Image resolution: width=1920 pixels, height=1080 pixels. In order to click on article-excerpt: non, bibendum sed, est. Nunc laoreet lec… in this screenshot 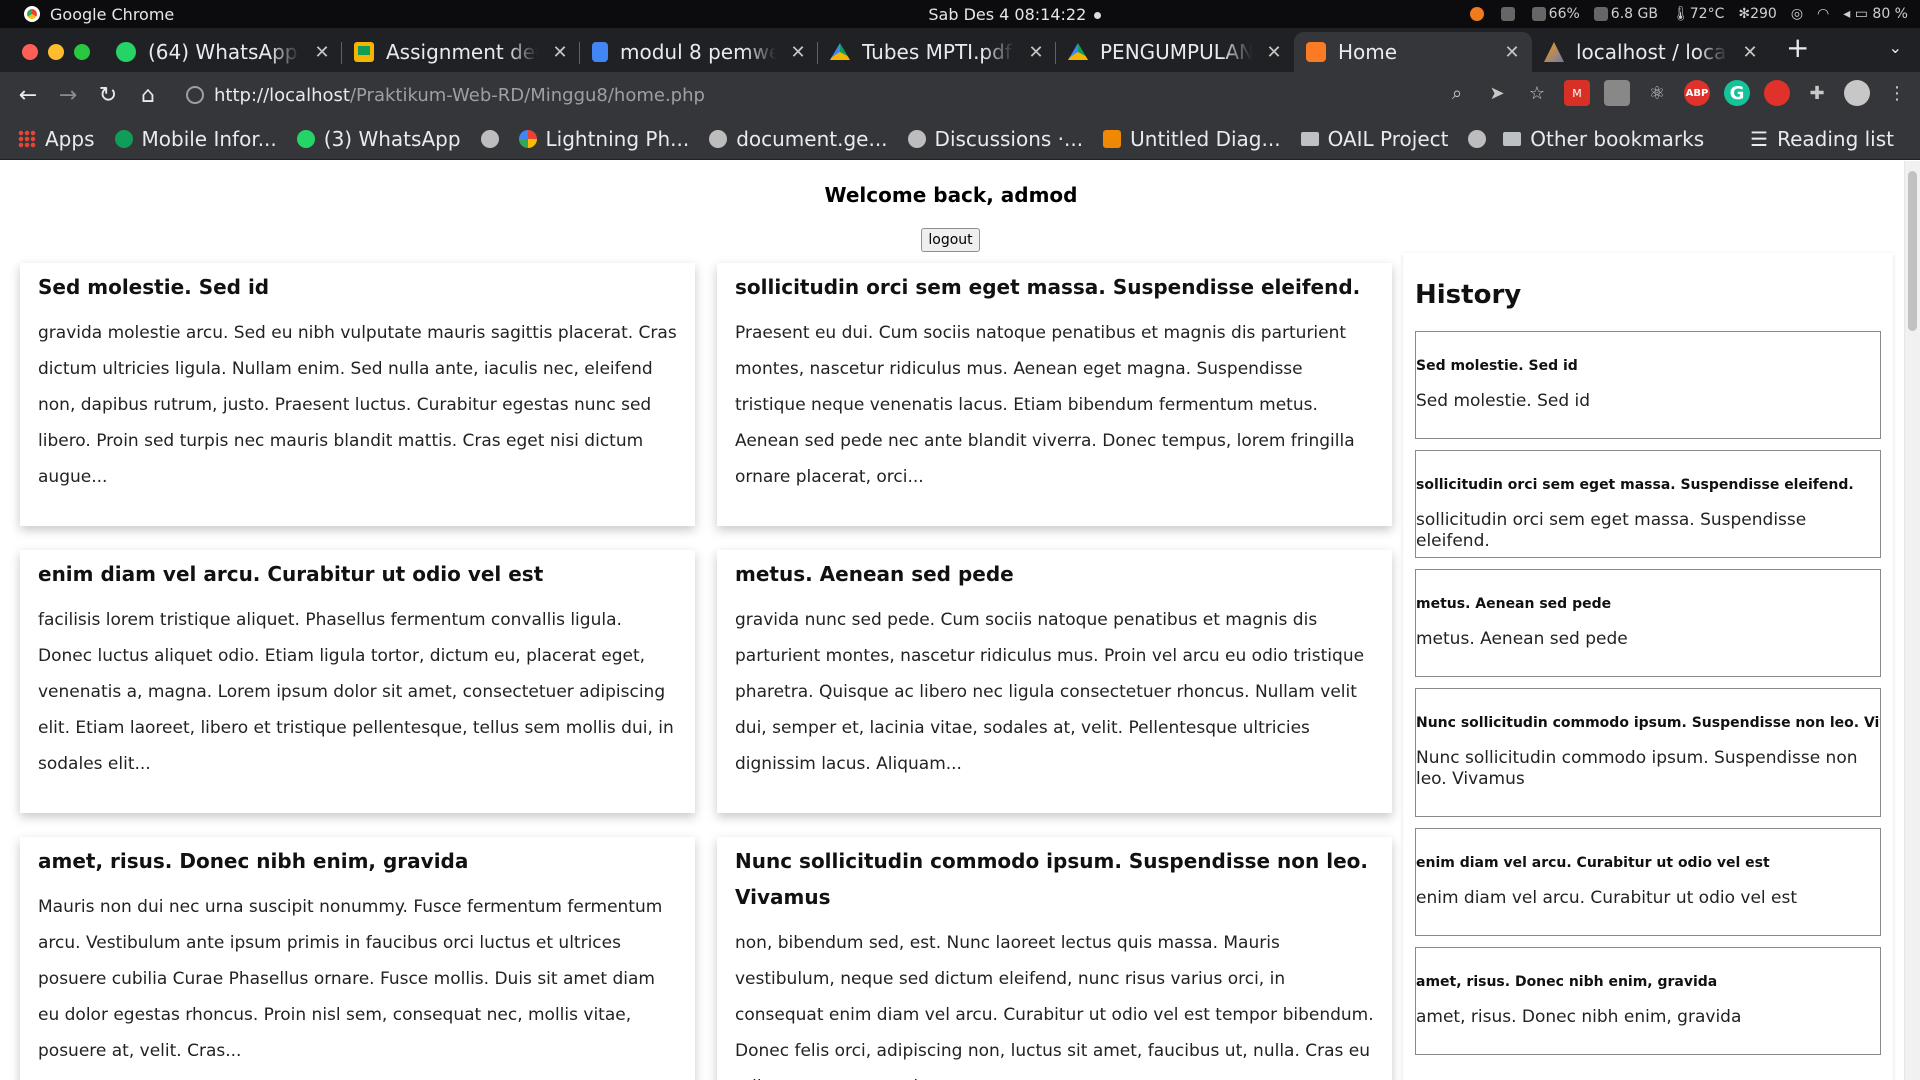, I will do `click(1054, 1006)`.